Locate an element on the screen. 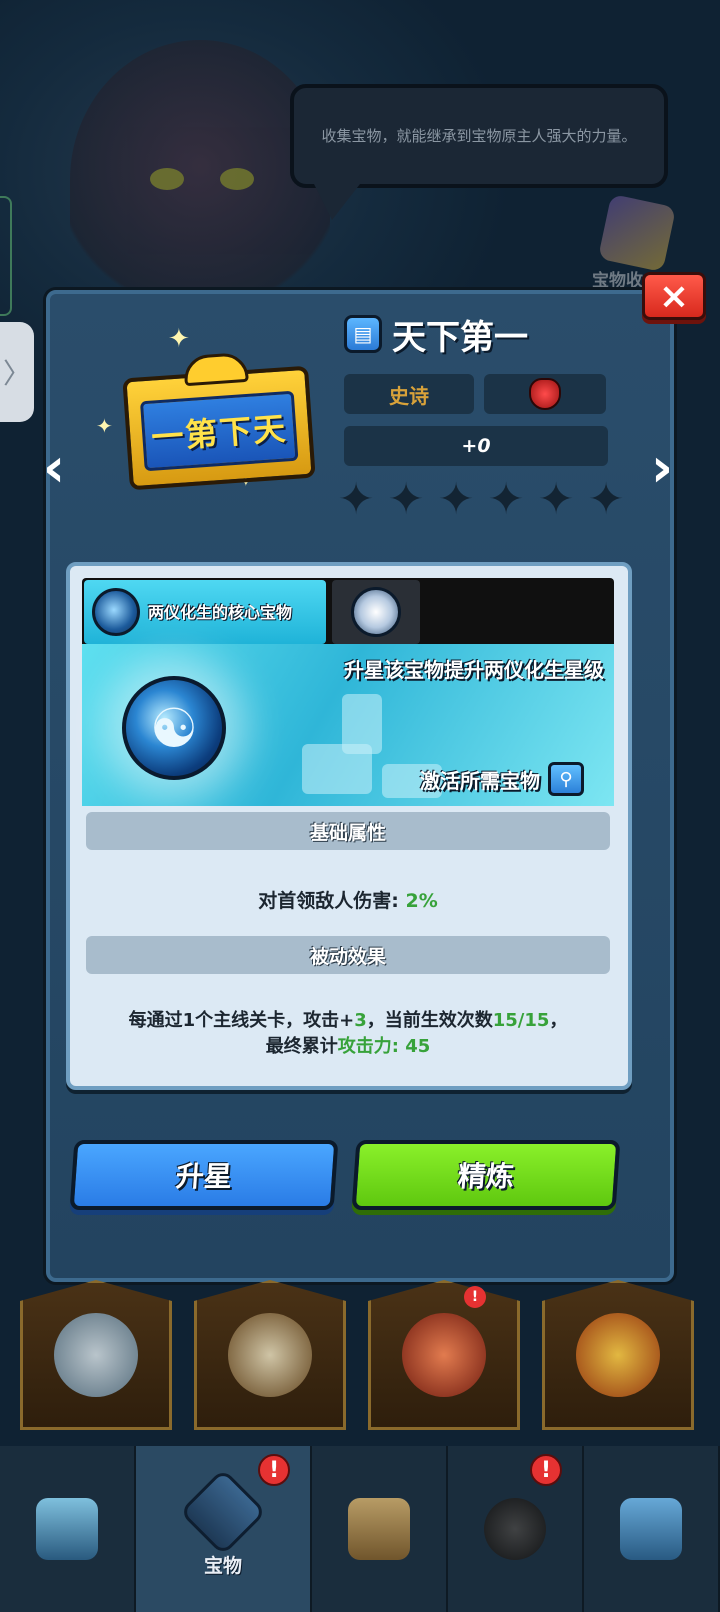  passive-effect-text: 每通过1个主线关卡，攻击+3，当前生效次数15/15， 最终累计攻击力: 45 is located at coordinates (348, 1034).